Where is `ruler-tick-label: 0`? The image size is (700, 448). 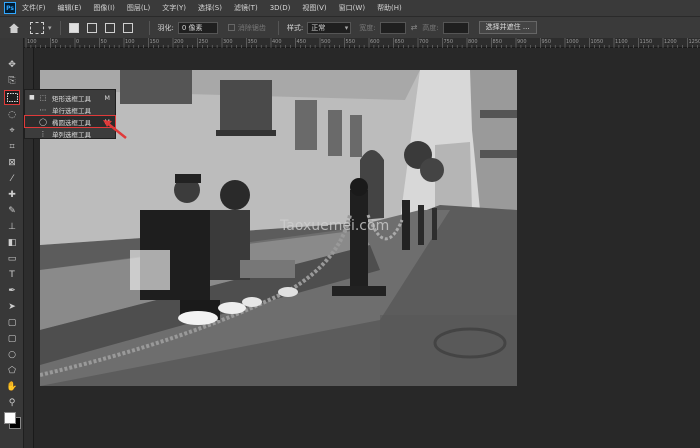 ruler-tick-label: 0 is located at coordinates (78, 42).